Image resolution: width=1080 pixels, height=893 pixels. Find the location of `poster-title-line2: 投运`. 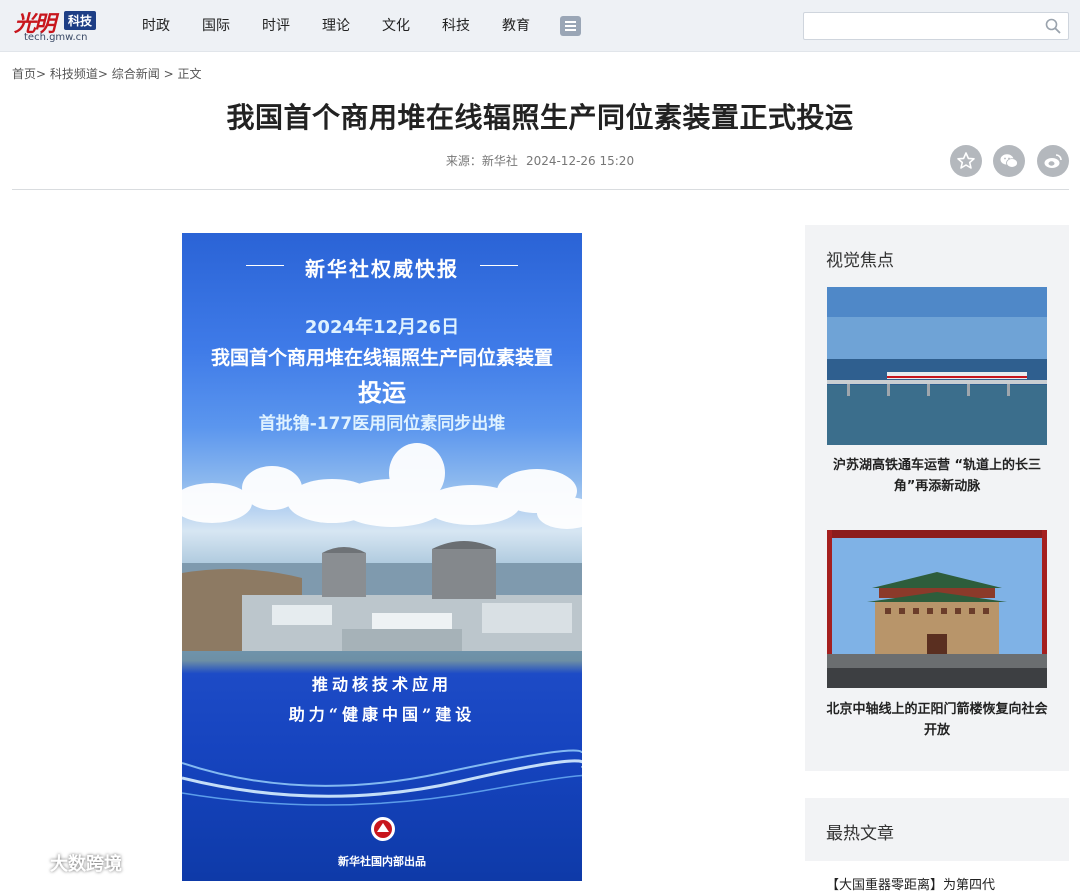

poster-title-line2: 投运 is located at coordinates (382, 392).